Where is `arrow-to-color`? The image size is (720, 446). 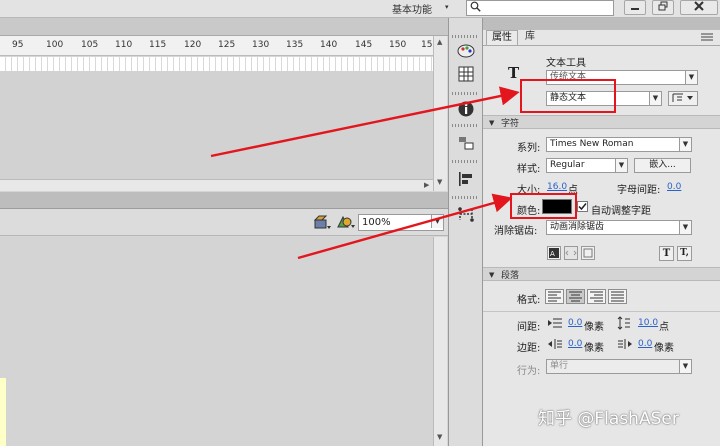
arrow-to-color is located at coordinates (405, 226).